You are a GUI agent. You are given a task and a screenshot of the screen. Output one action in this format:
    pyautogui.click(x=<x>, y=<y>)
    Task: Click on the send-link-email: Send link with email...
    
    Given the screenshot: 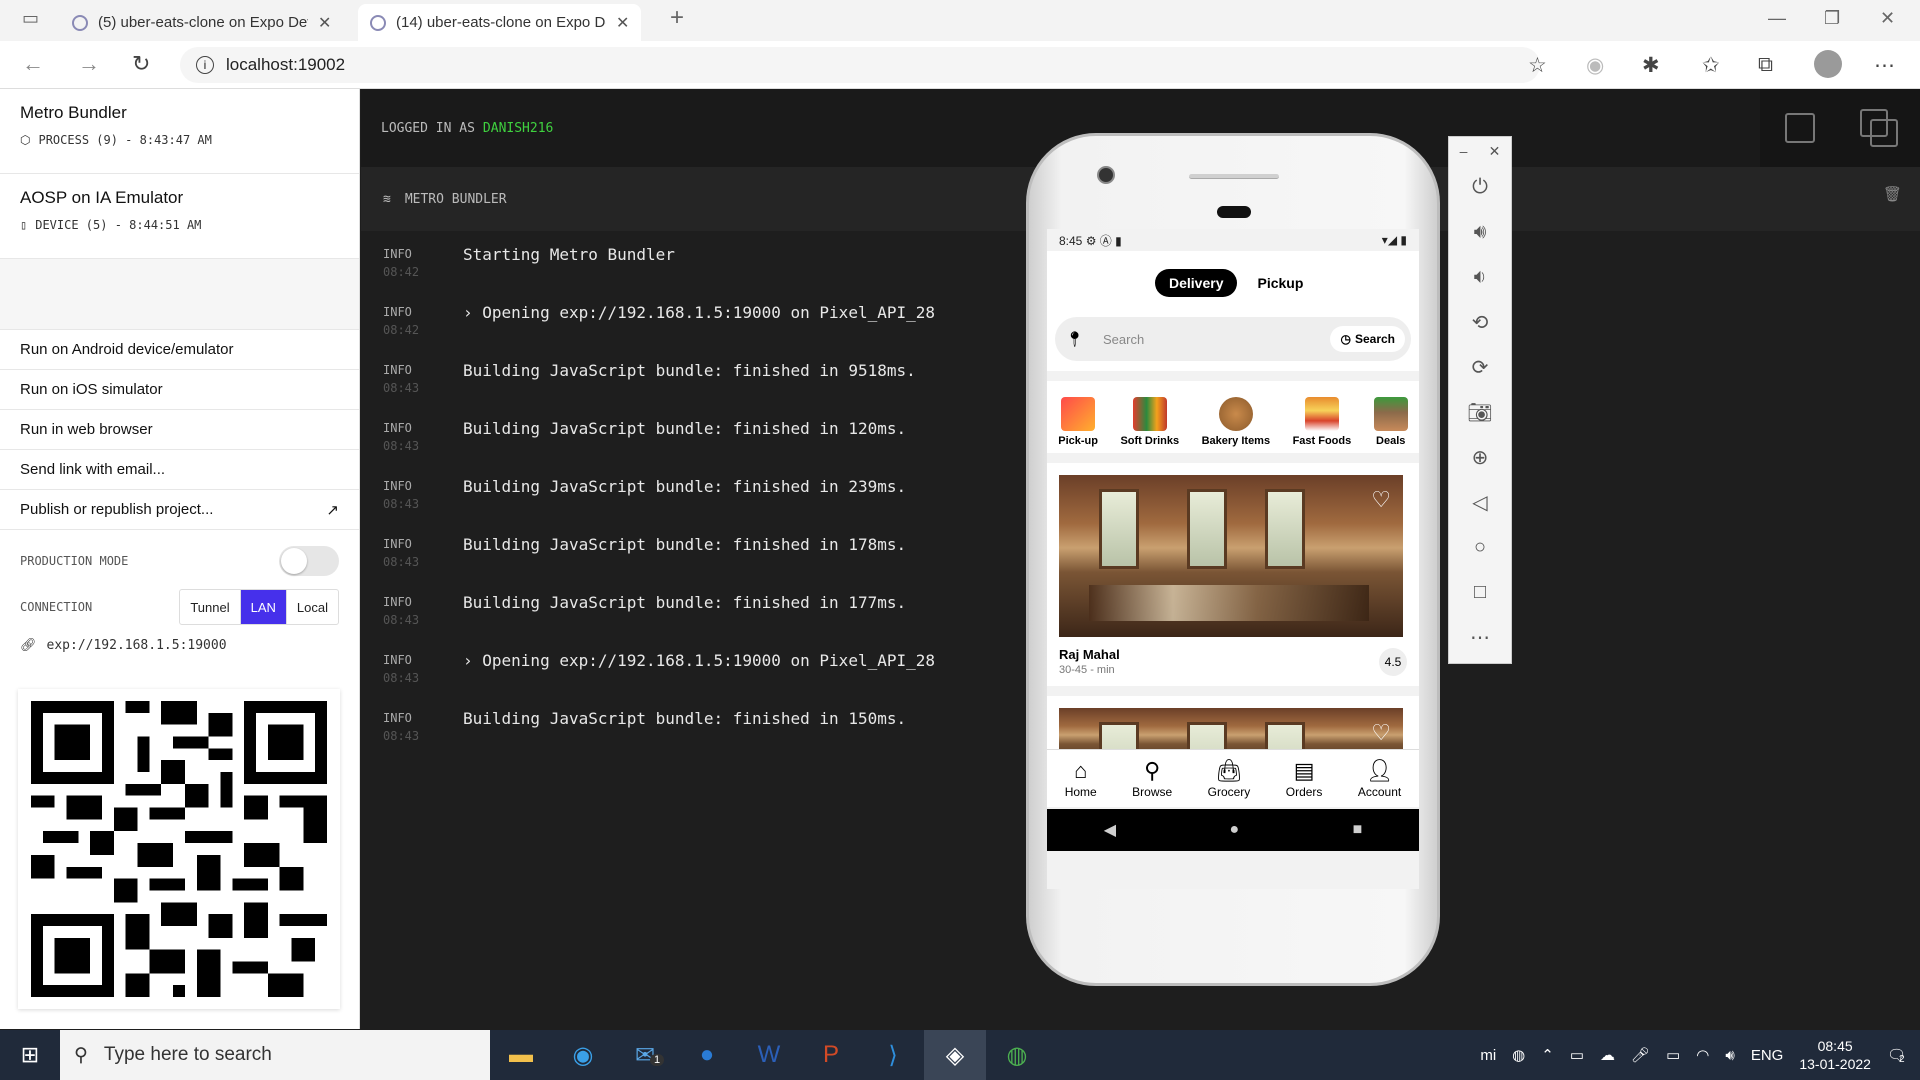 What is the action you would take?
    pyautogui.click(x=179, y=470)
    